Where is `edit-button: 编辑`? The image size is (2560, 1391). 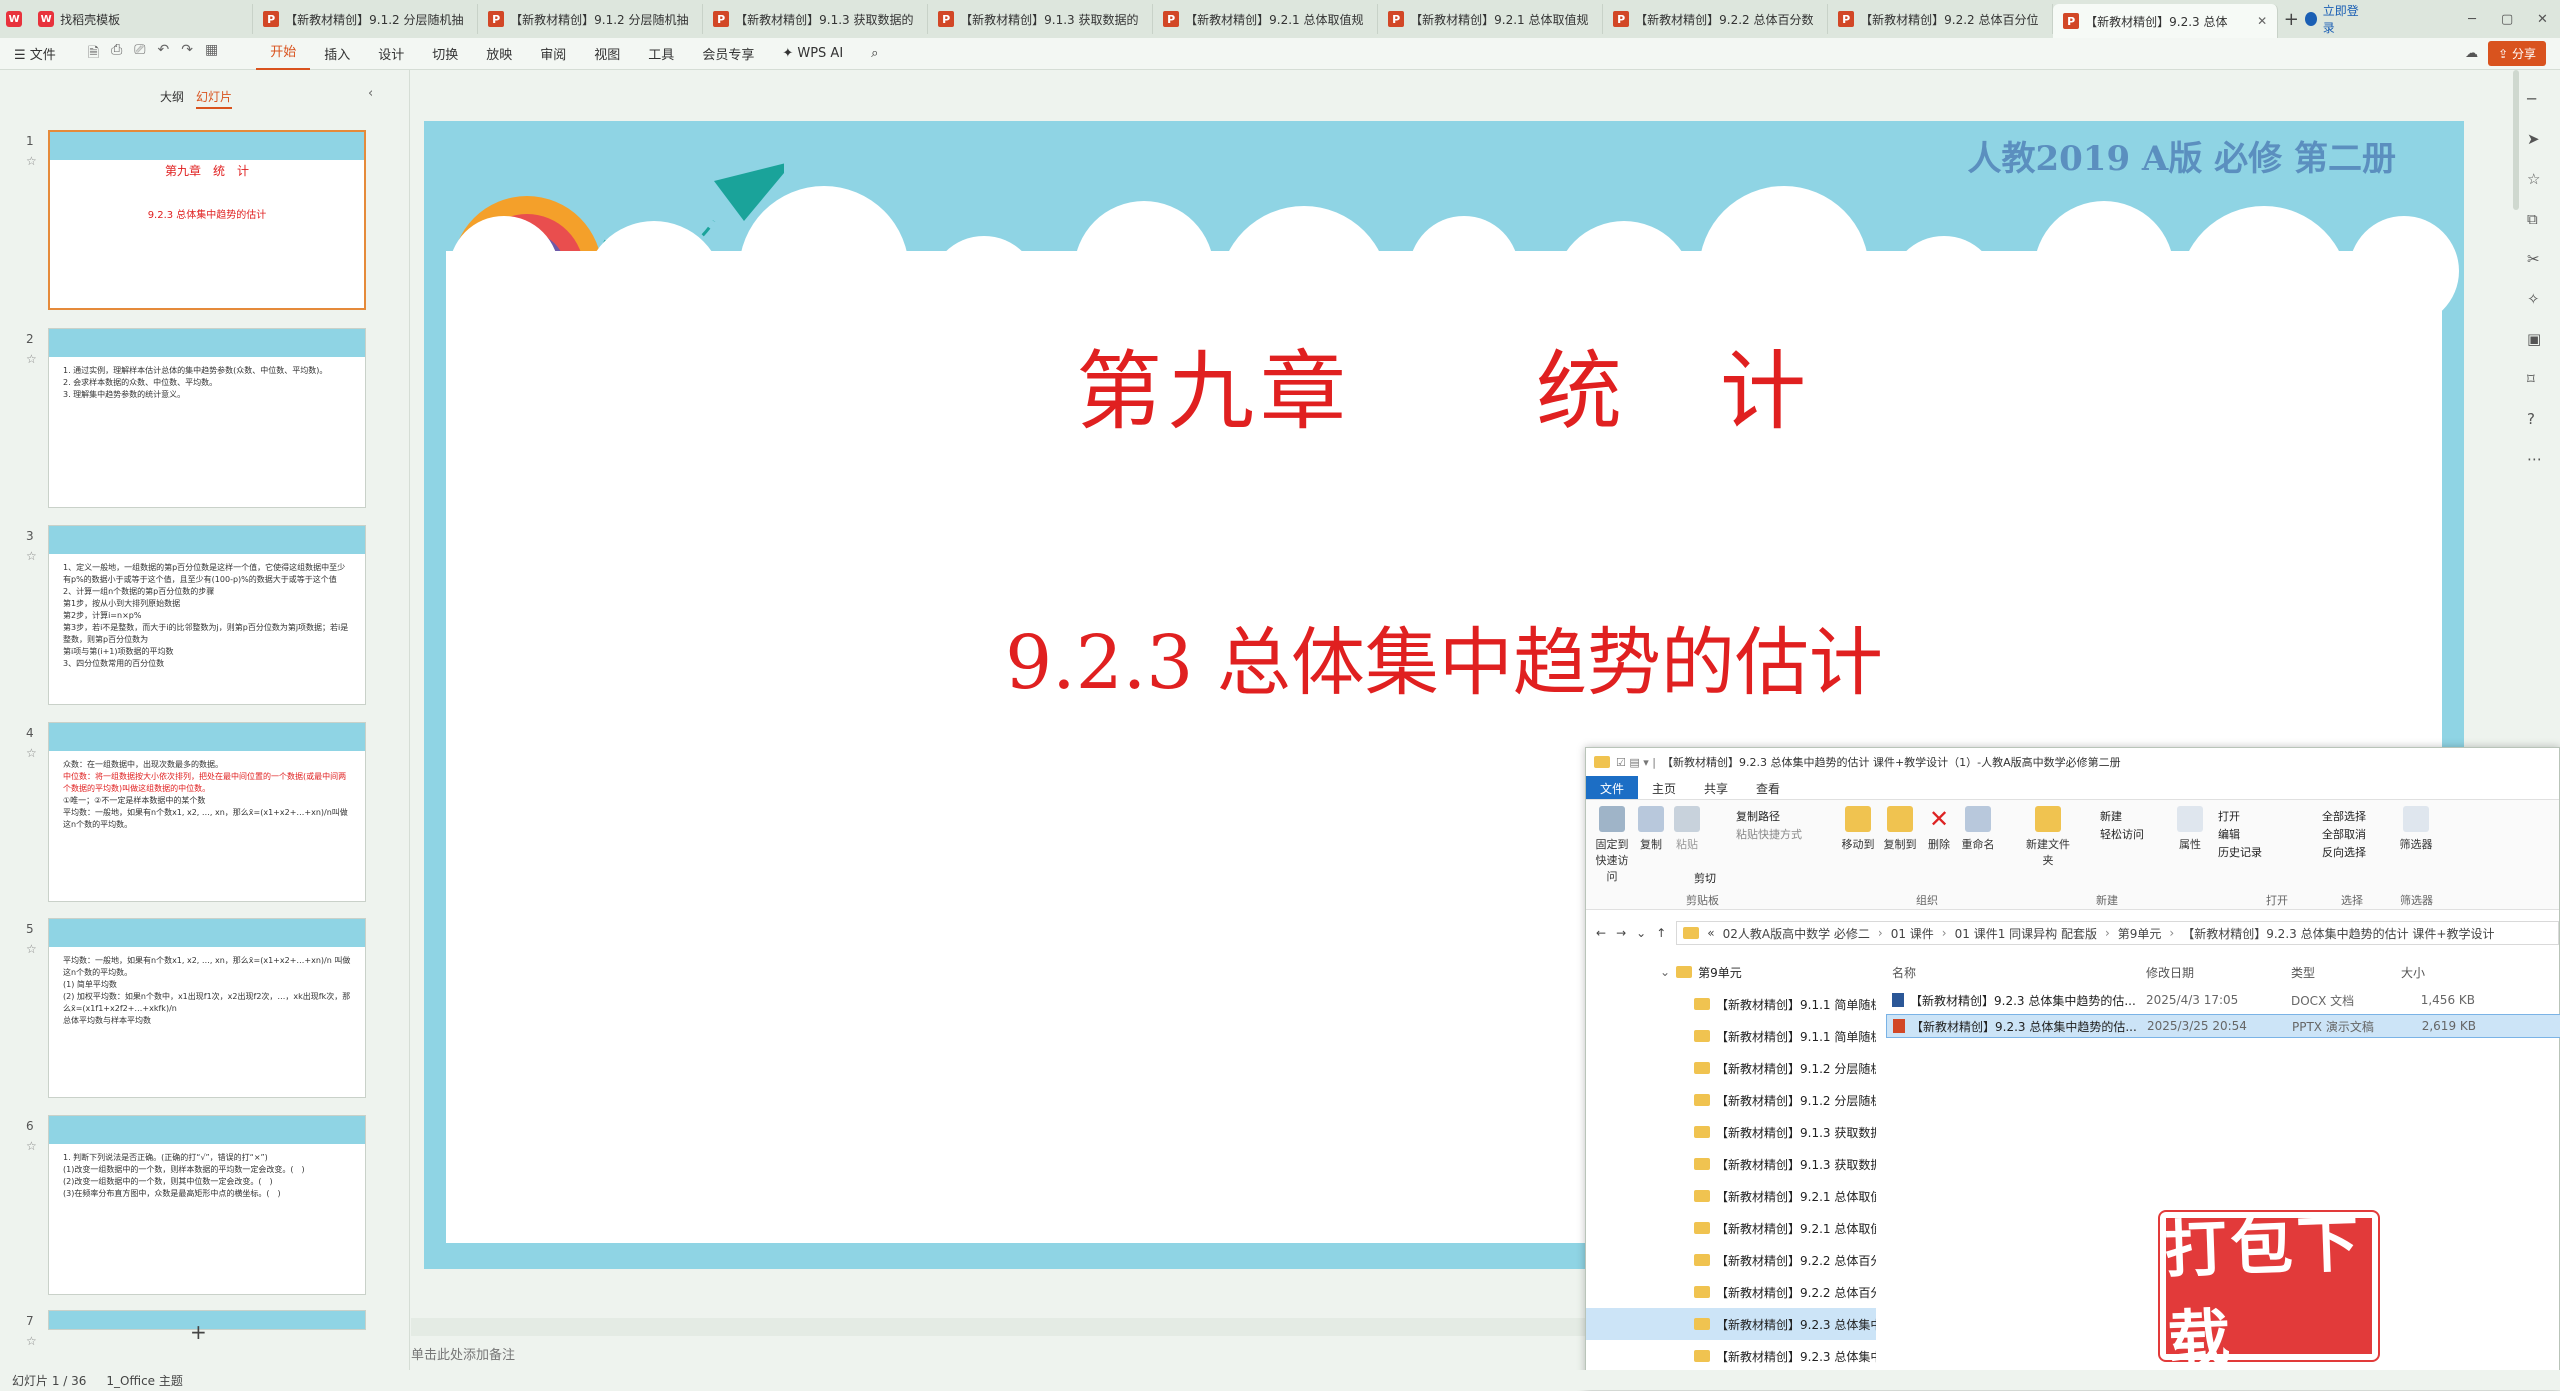 edit-button: 编辑 is located at coordinates (2229, 834).